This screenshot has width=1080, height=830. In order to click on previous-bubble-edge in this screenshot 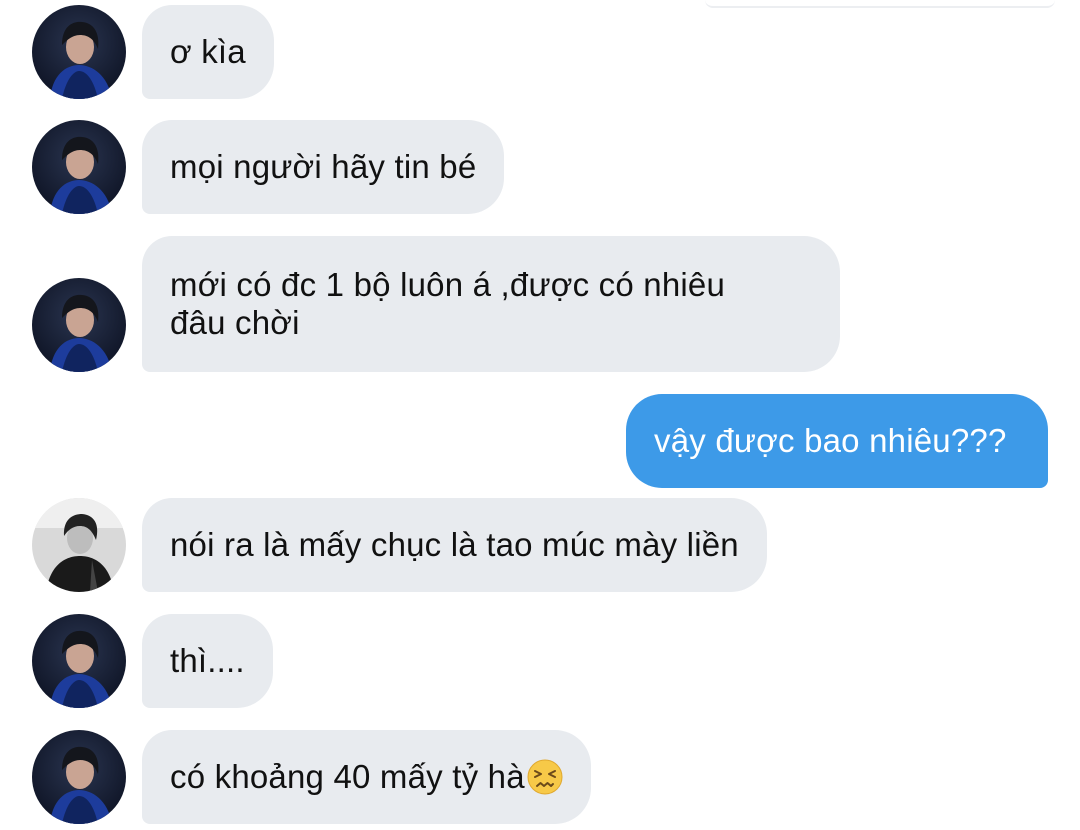, I will do `click(880, 4)`.